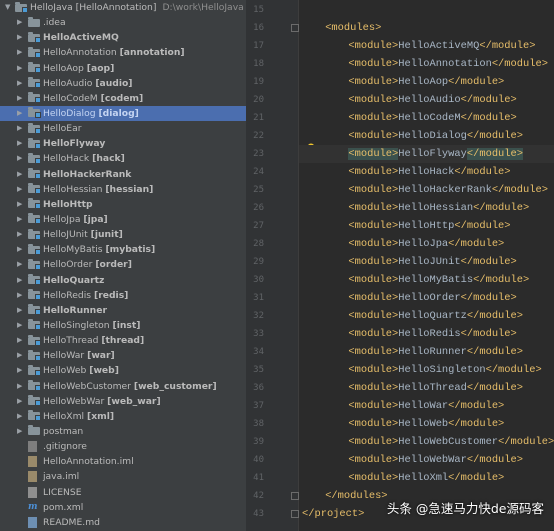 The width and height of the screenshot is (554, 531). What do you see at coordinates (123, 431) in the screenshot?
I see `tree-item: ▶ postman` at bounding box center [123, 431].